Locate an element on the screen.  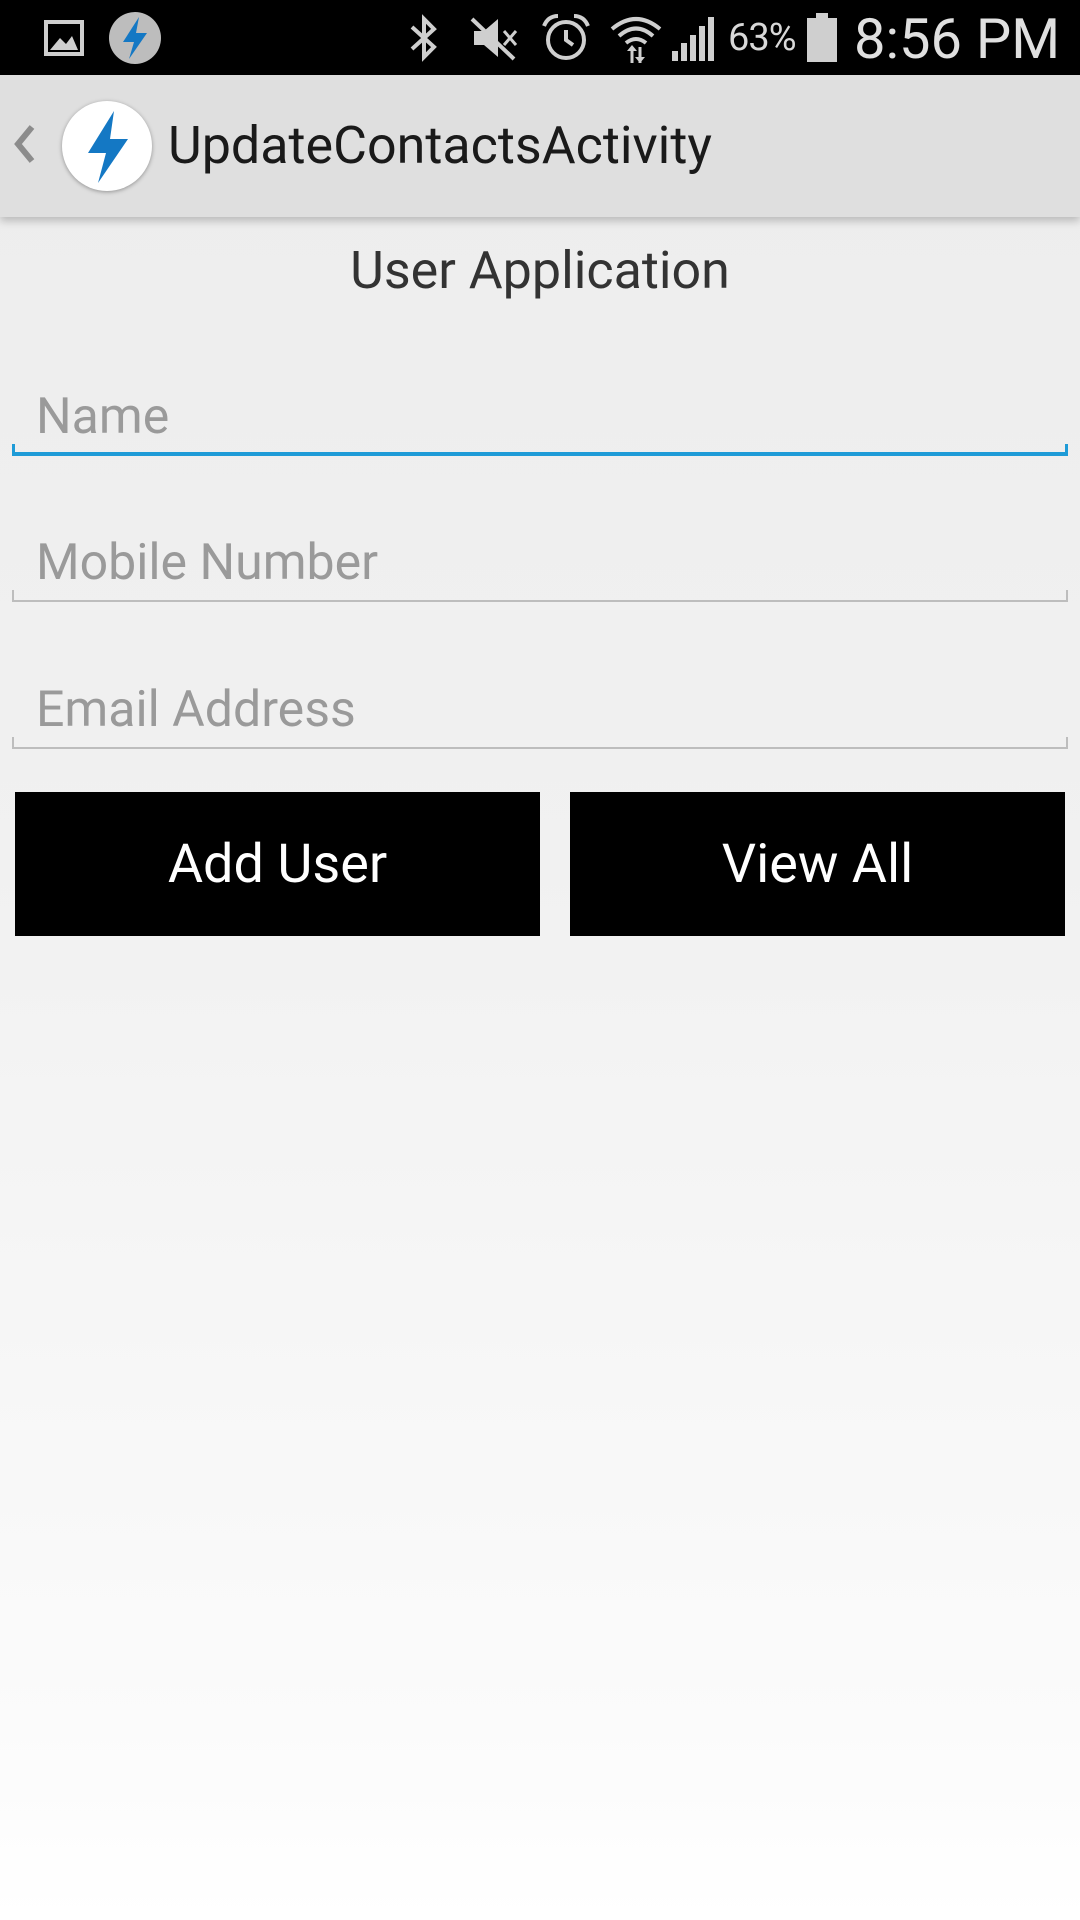
email-tick-right is located at coordinates (1067, 743).